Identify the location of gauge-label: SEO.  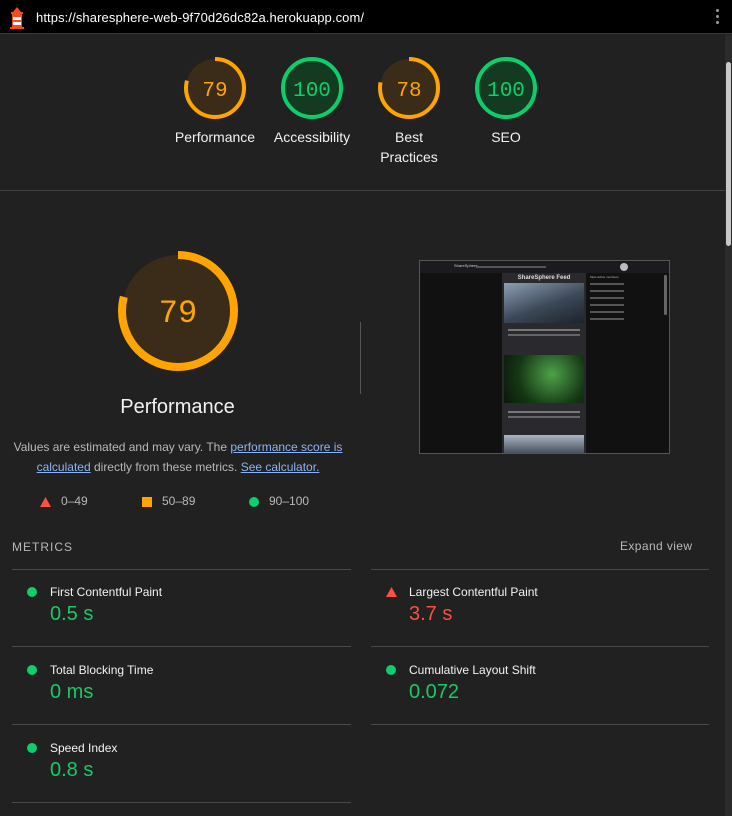
(506, 137).